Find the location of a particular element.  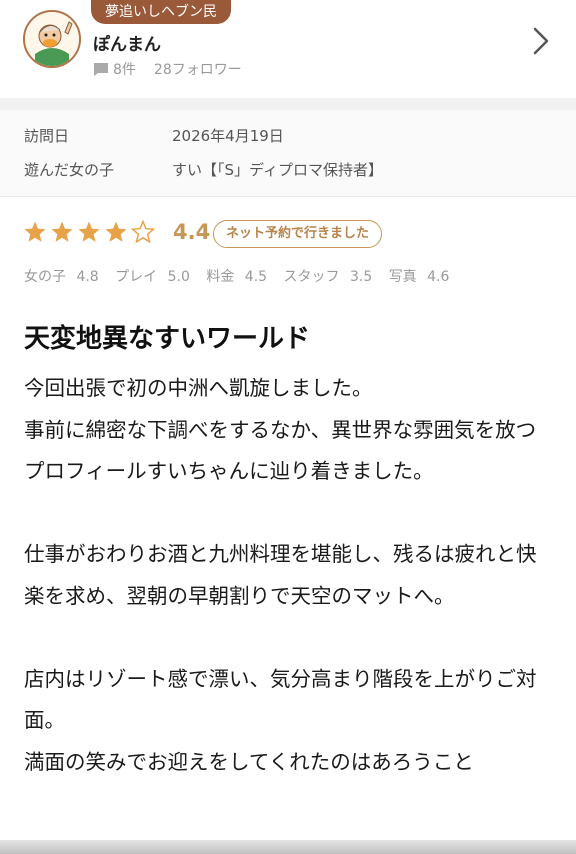

subscore-girl: 女の子 4.8 is located at coordinates (61, 277).